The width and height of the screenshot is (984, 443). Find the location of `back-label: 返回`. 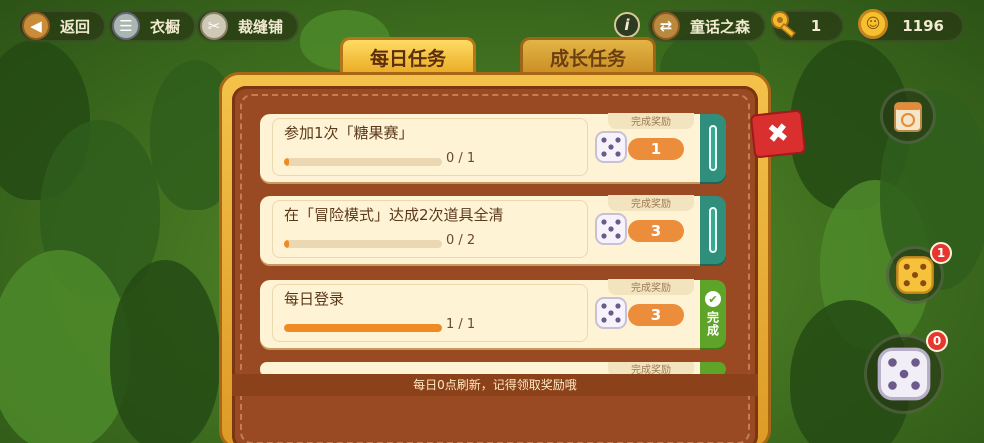

back-label: 返回 is located at coordinates (75, 26).